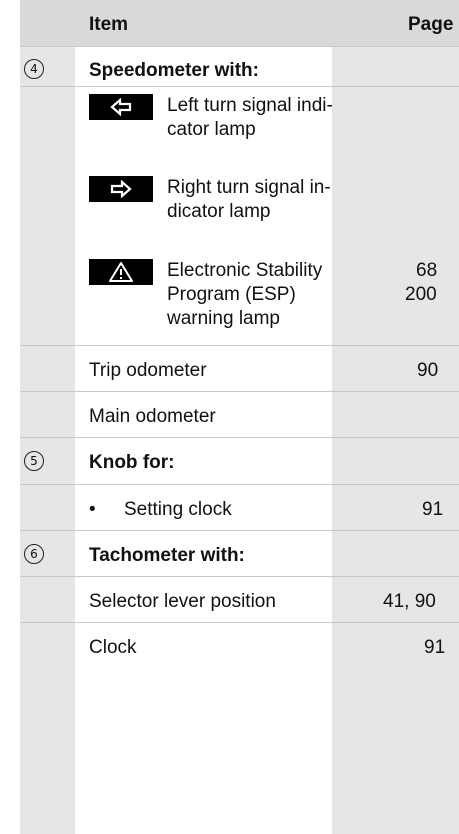 This screenshot has width=459, height=834. Describe the element at coordinates (409, 601) in the screenshot. I see `selector-lever-page: 41, 90` at that location.